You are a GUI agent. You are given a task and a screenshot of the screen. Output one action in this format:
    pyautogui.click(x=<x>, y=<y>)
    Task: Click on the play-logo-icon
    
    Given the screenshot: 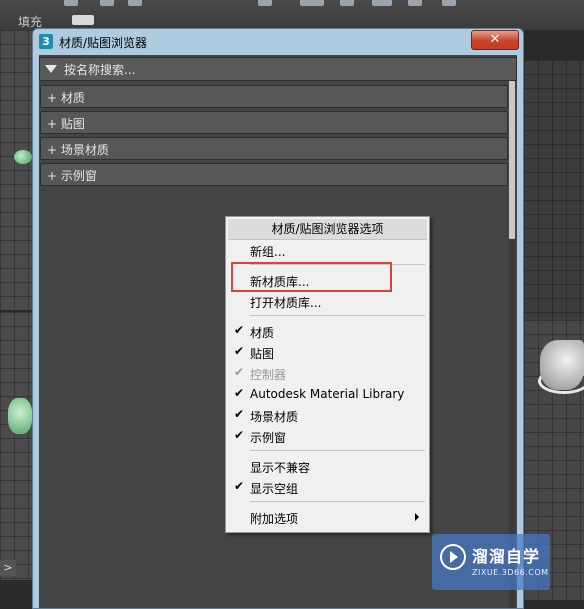 What is the action you would take?
    pyautogui.click(x=453, y=557)
    